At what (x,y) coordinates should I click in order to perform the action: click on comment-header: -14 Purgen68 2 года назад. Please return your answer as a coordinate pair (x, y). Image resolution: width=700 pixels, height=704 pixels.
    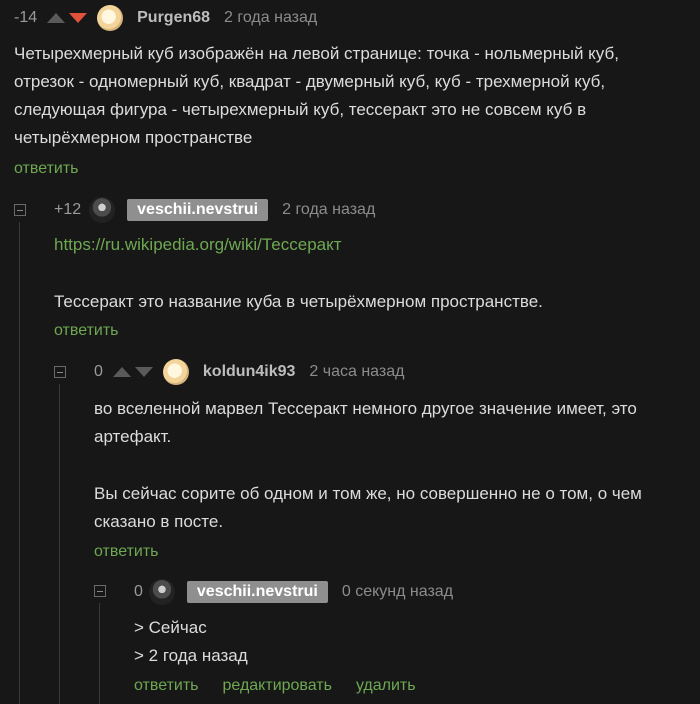
    Looking at the image, I should click on (165, 18).